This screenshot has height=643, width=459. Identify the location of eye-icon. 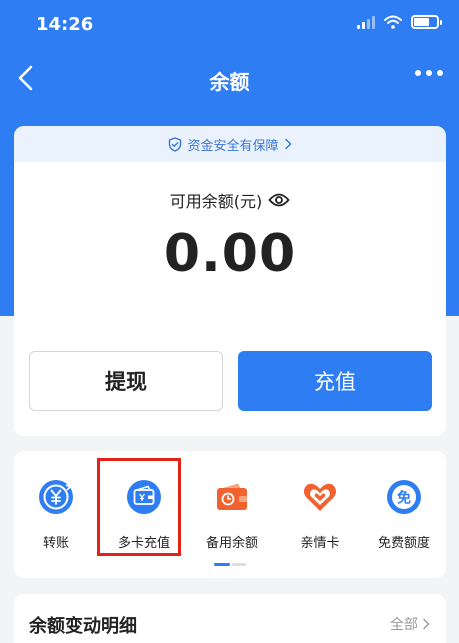
(279, 200).